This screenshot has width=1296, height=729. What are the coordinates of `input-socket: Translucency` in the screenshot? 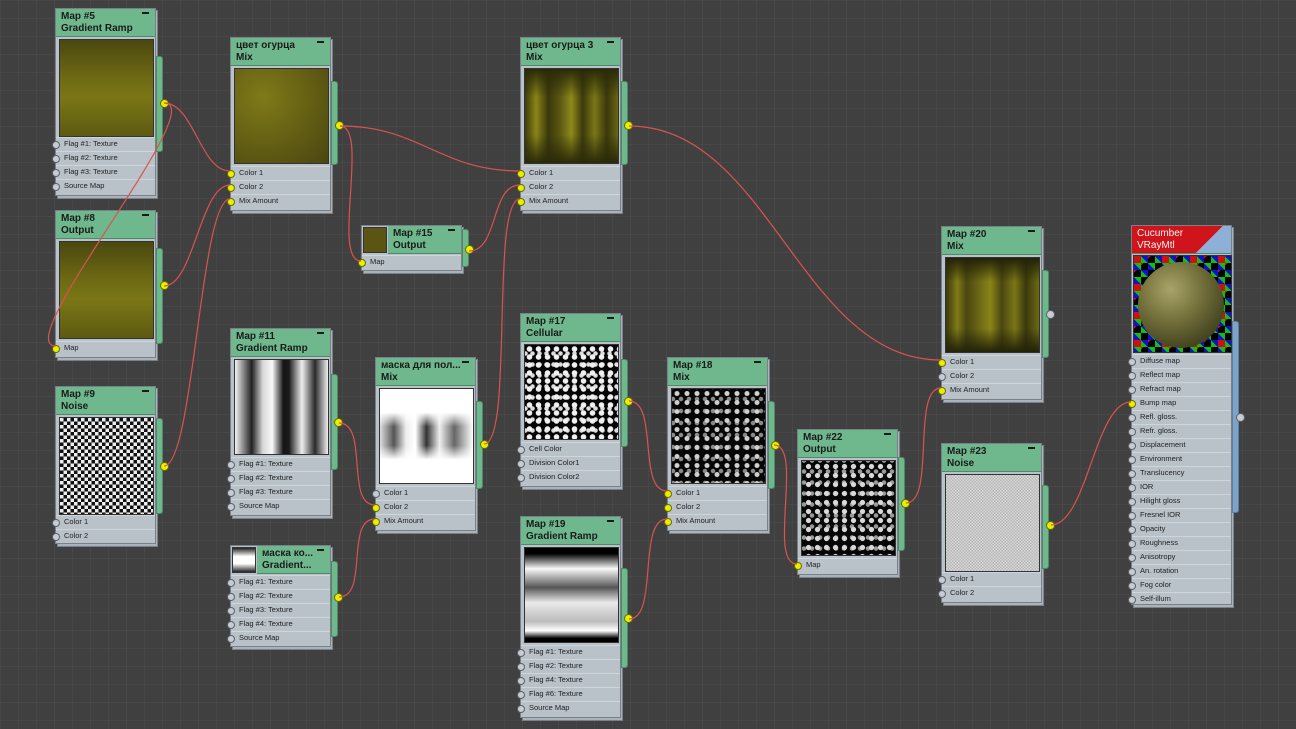 It's located at (1179, 473).